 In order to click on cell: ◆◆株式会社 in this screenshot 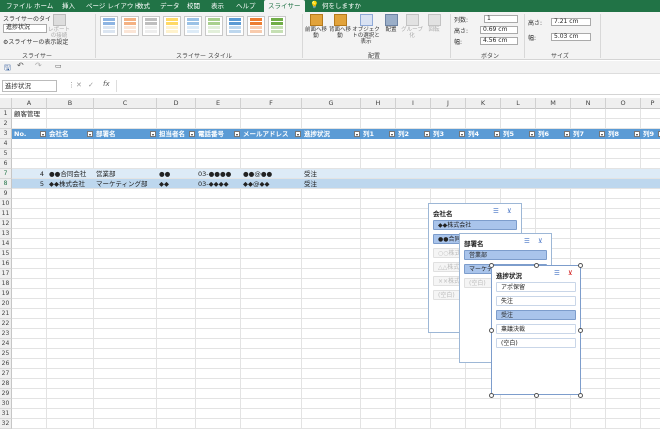, I will do `click(70, 184)`.